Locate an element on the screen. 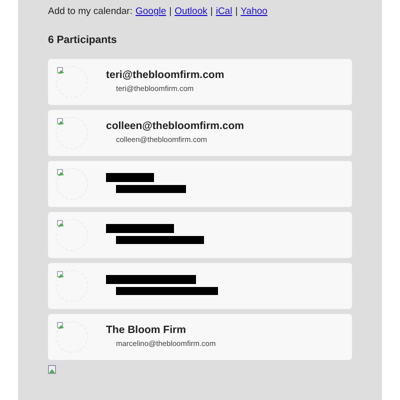  calendar-label: Add to my calendar: is located at coordinates (90, 11).